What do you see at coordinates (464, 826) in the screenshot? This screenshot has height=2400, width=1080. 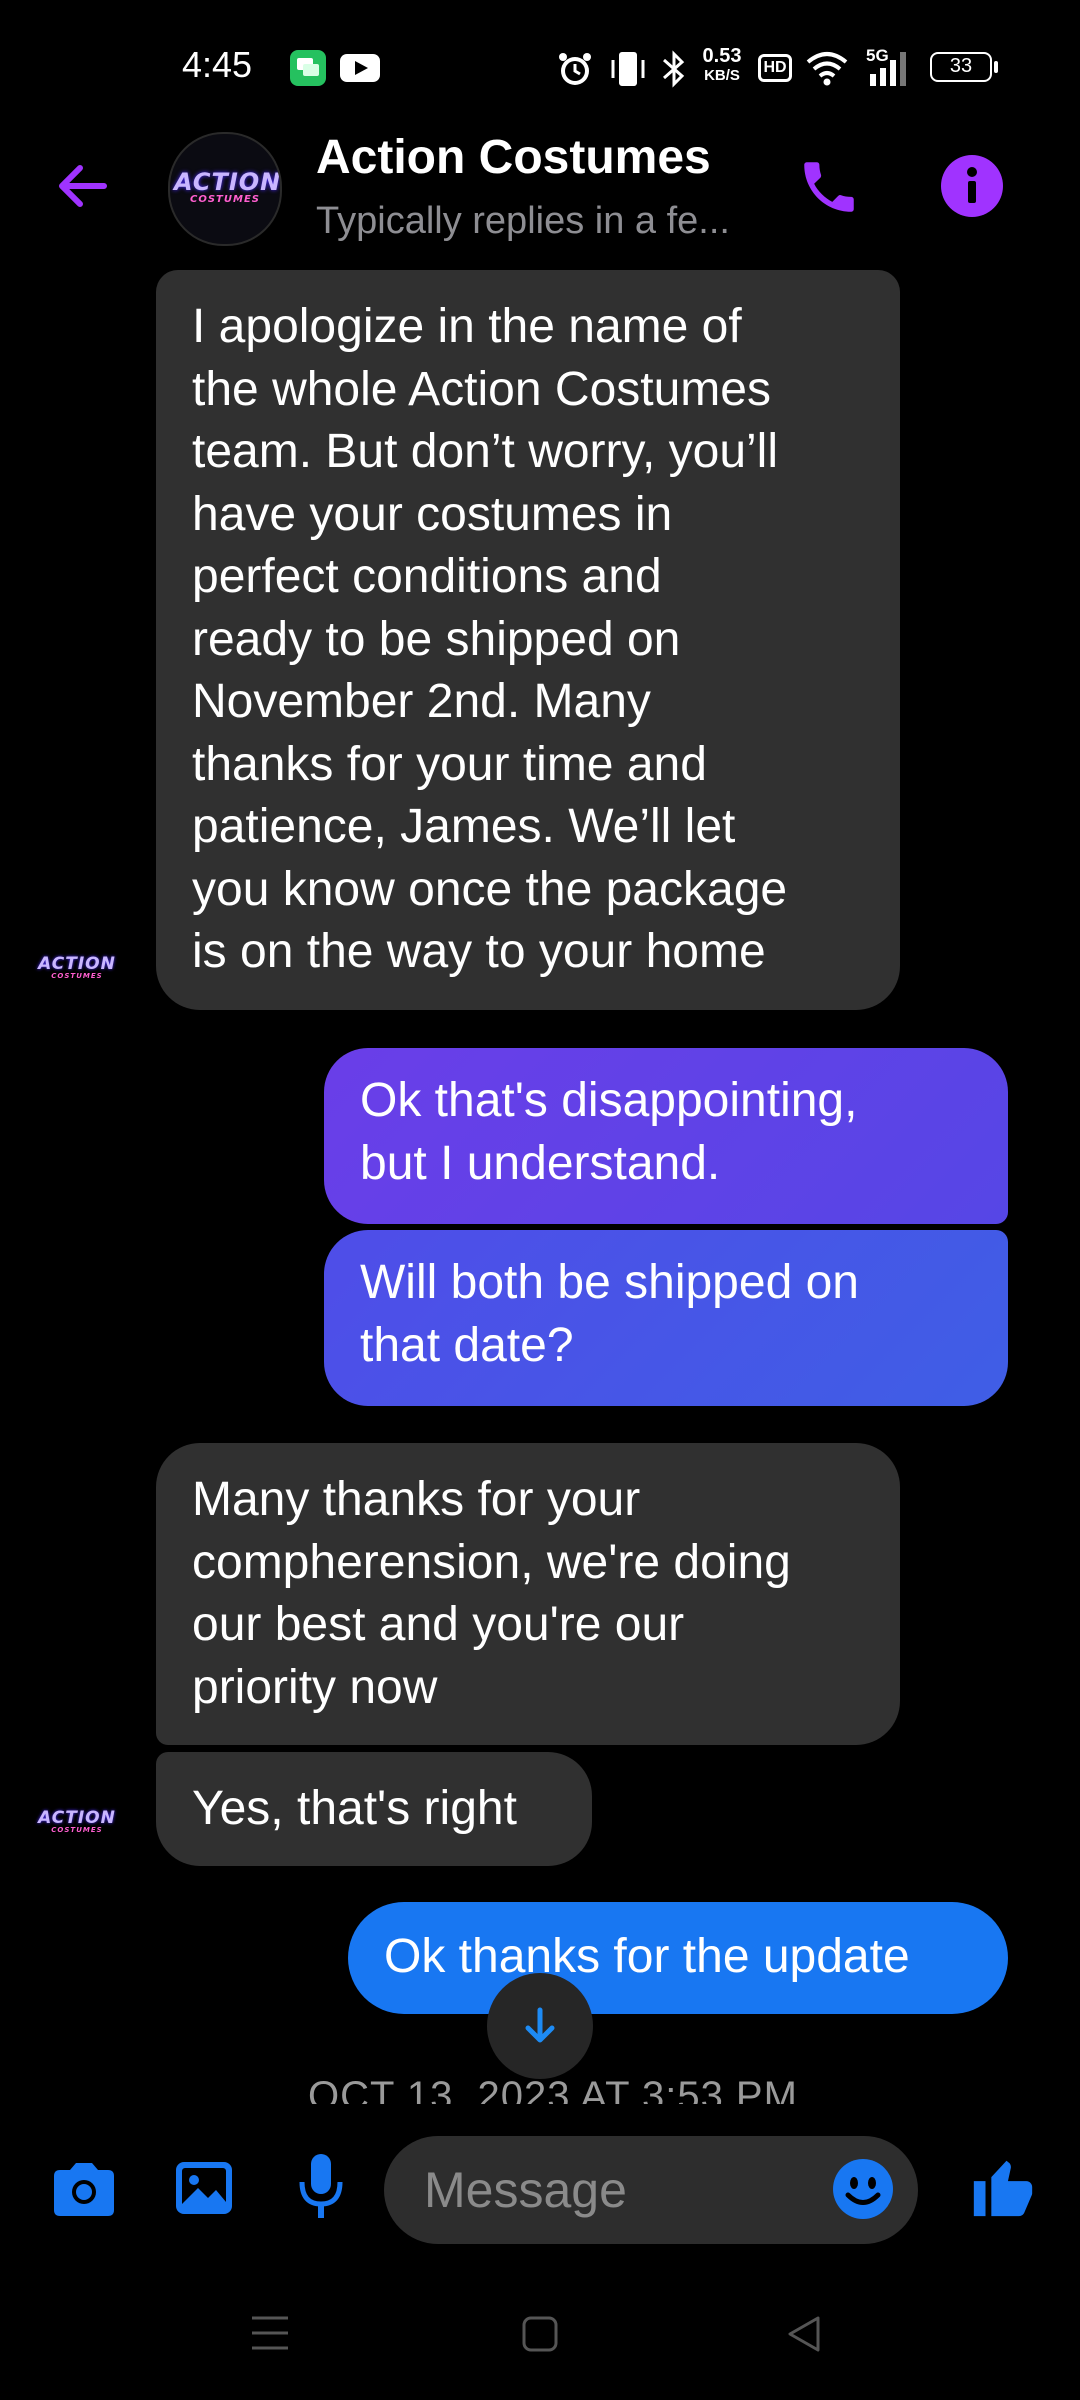 I see `message-line: patience, James. We’ll let` at bounding box center [464, 826].